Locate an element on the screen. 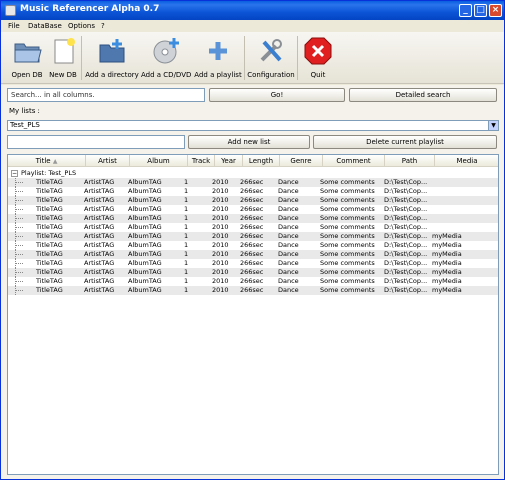 The width and height of the screenshot is (505, 480). tools-icon is located at coordinates (271, 50).